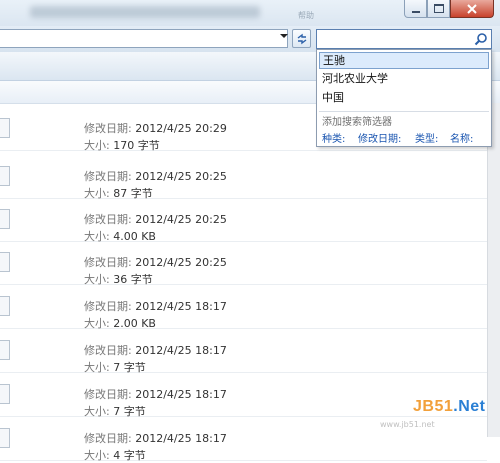 The width and height of the screenshot is (500, 463). What do you see at coordinates (415, 11) in the screenshot?
I see `minimize-icon` at bounding box center [415, 11].